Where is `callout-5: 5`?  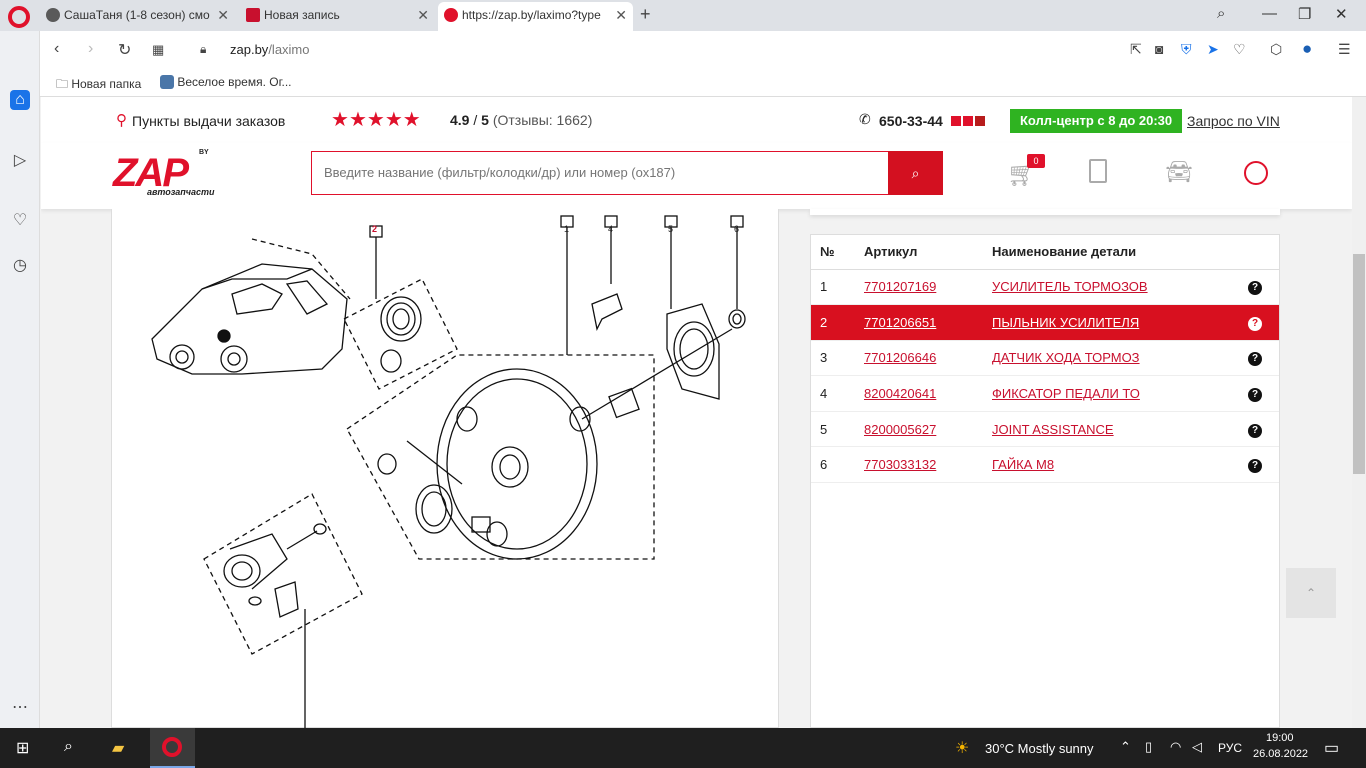
callout-5: 5 is located at coordinates (670, 229).